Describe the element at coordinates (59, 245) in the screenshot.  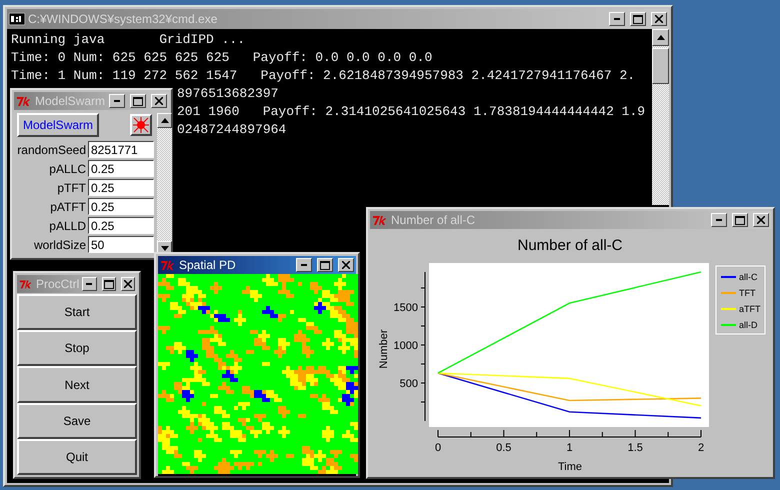
I see `field-label: worldSize` at that location.